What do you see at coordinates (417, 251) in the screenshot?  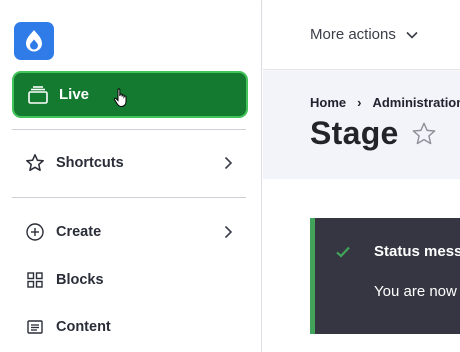 I see `status-message-title: Status message` at bounding box center [417, 251].